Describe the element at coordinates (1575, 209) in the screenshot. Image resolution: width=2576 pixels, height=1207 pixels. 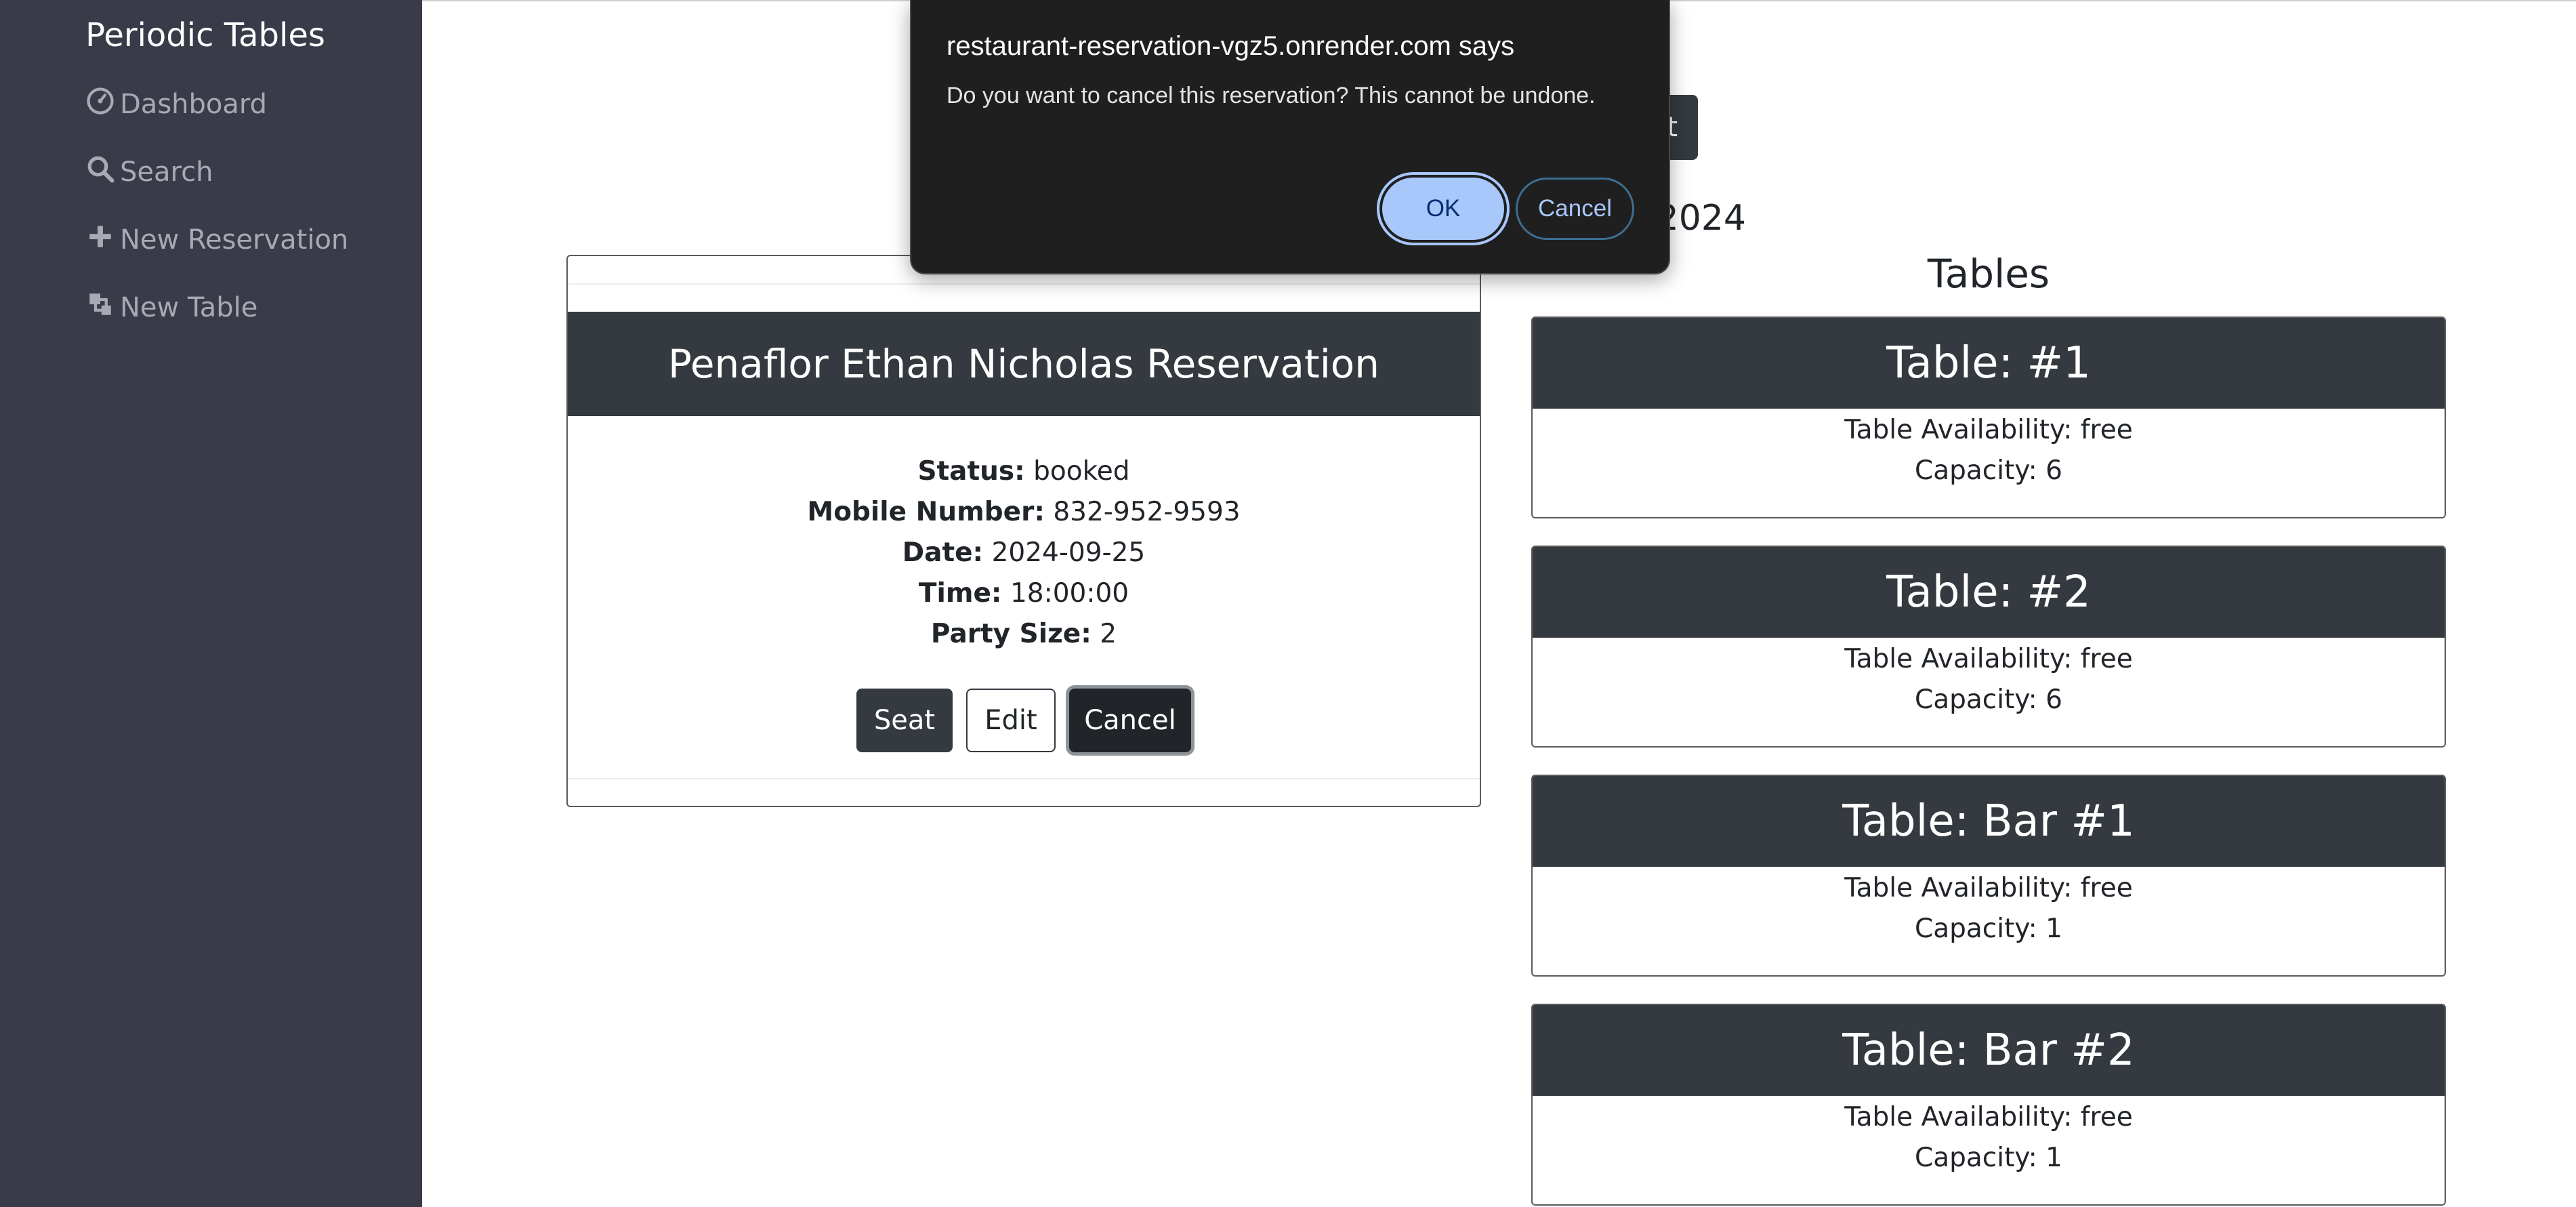
I see `dialog-cancel-button: Cancel` at that location.